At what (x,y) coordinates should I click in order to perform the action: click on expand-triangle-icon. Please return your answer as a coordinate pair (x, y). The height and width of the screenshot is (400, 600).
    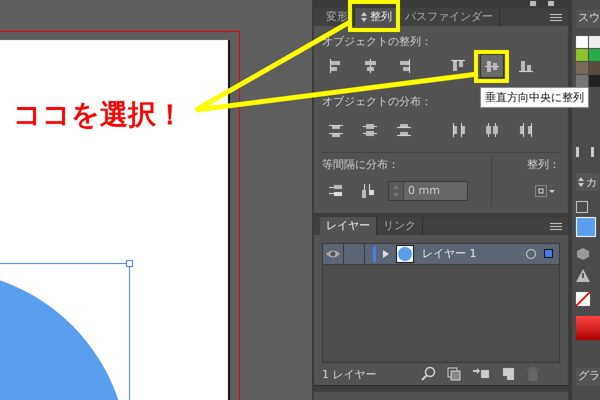
    Looking at the image, I should click on (386, 253).